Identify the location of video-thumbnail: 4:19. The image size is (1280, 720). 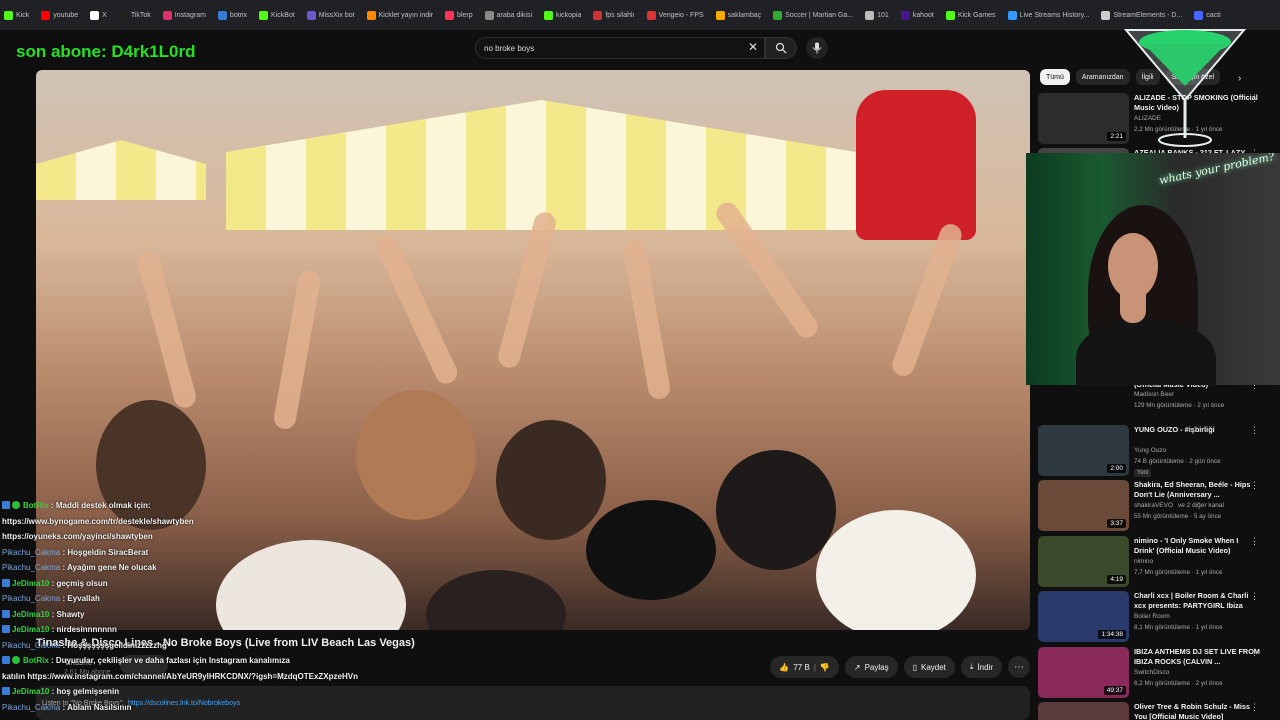
(1083, 561).